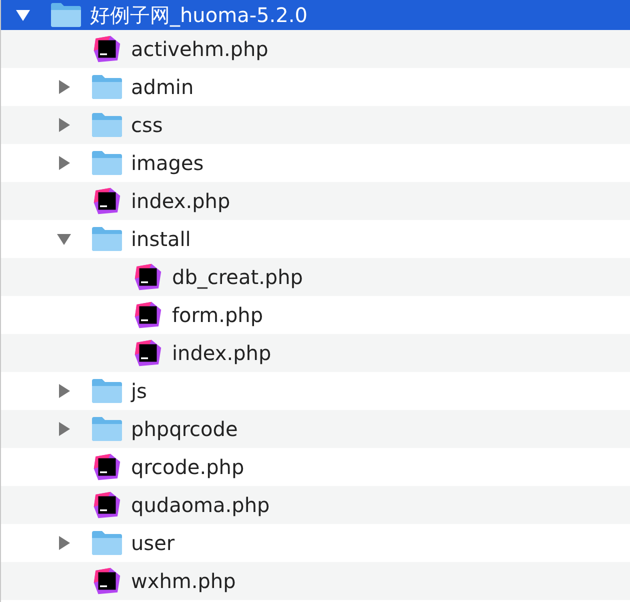  Describe the element at coordinates (147, 125) in the screenshot. I see `folder-name: css` at that location.